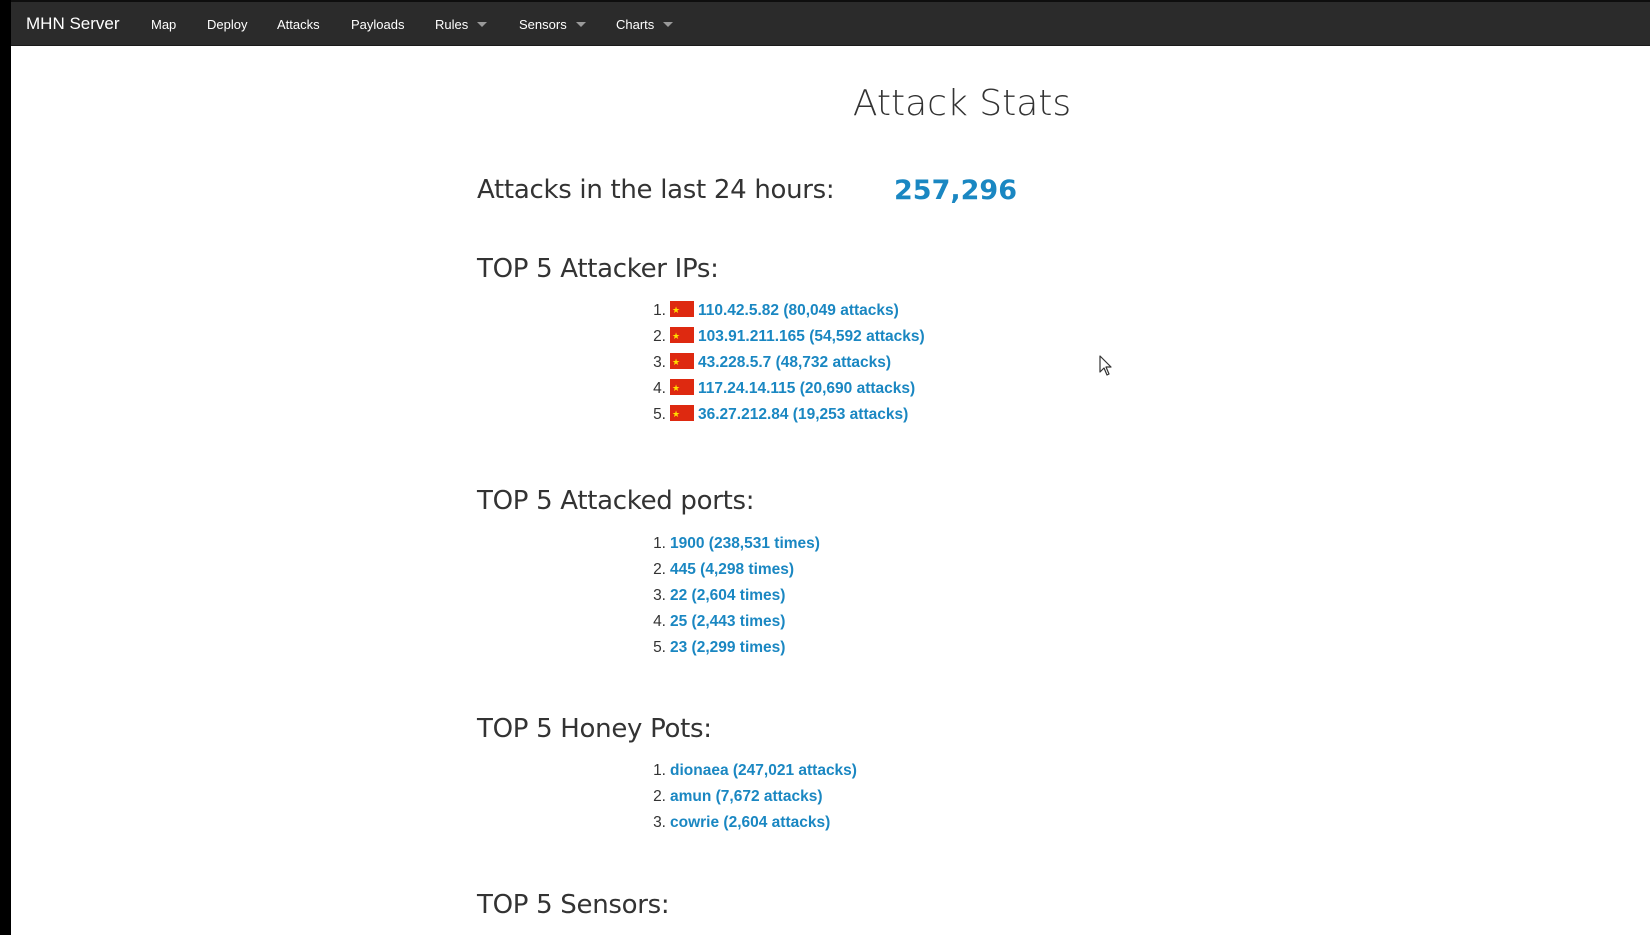 The width and height of the screenshot is (1650, 935). Describe the element at coordinates (73, 24) in the screenshot. I see `brand-link: MHN Server` at that location.